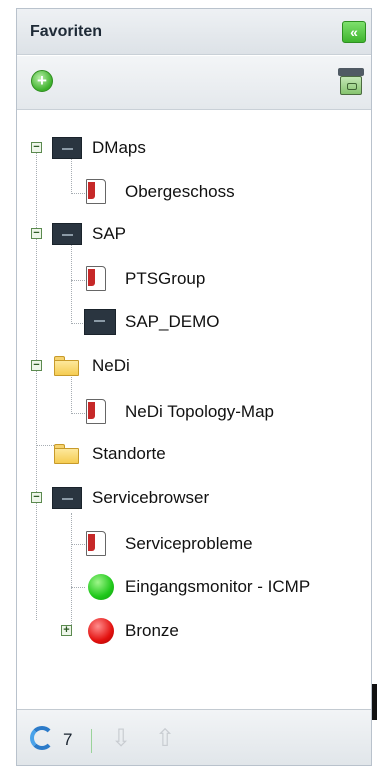 The height and width of the screenshot is (772, 377). Describe the element at coordinates (177, 148) in the screenshot. I see `tree-item-dmaps: − DMaps` at that location.